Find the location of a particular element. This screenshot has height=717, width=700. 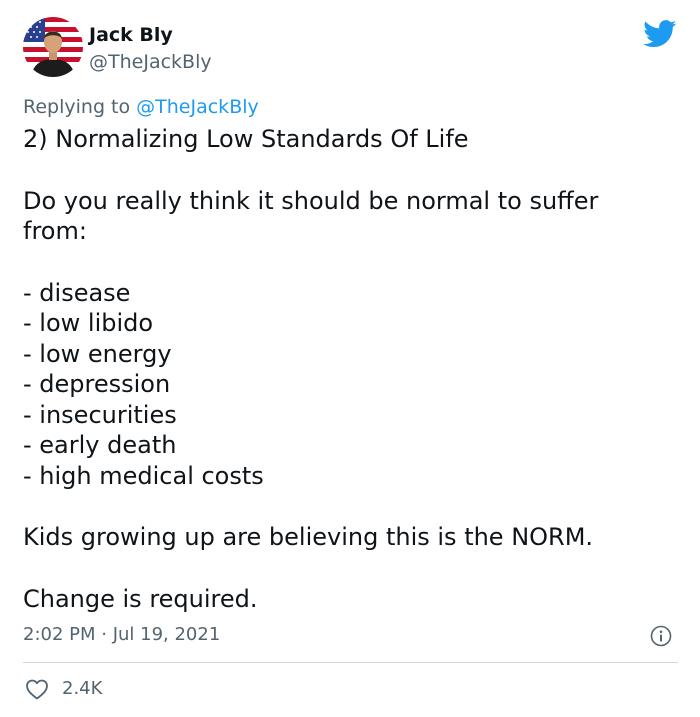

replying-to: Replying to @TheJackBly is located at coordinates (141, 107).